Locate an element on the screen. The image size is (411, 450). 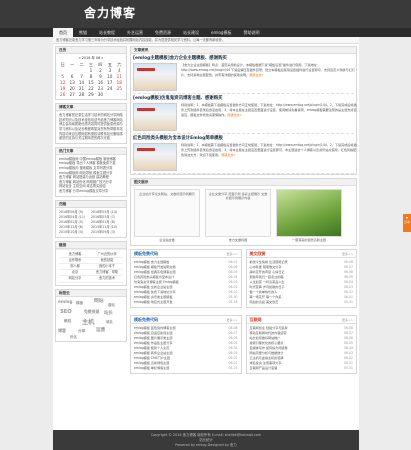
archive-link: 2016年06月 (9) is located at coordinates (75, 212).